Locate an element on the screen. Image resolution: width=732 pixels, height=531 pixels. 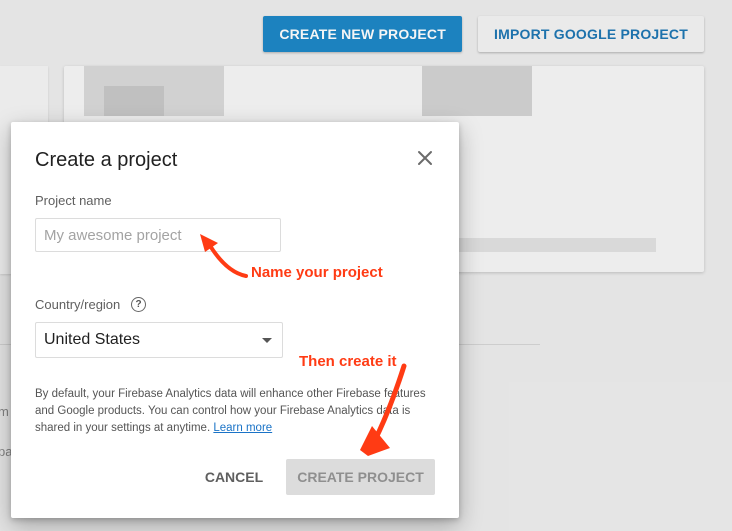
create-it-annotation: Then create it is located at coordinates (348, 361).